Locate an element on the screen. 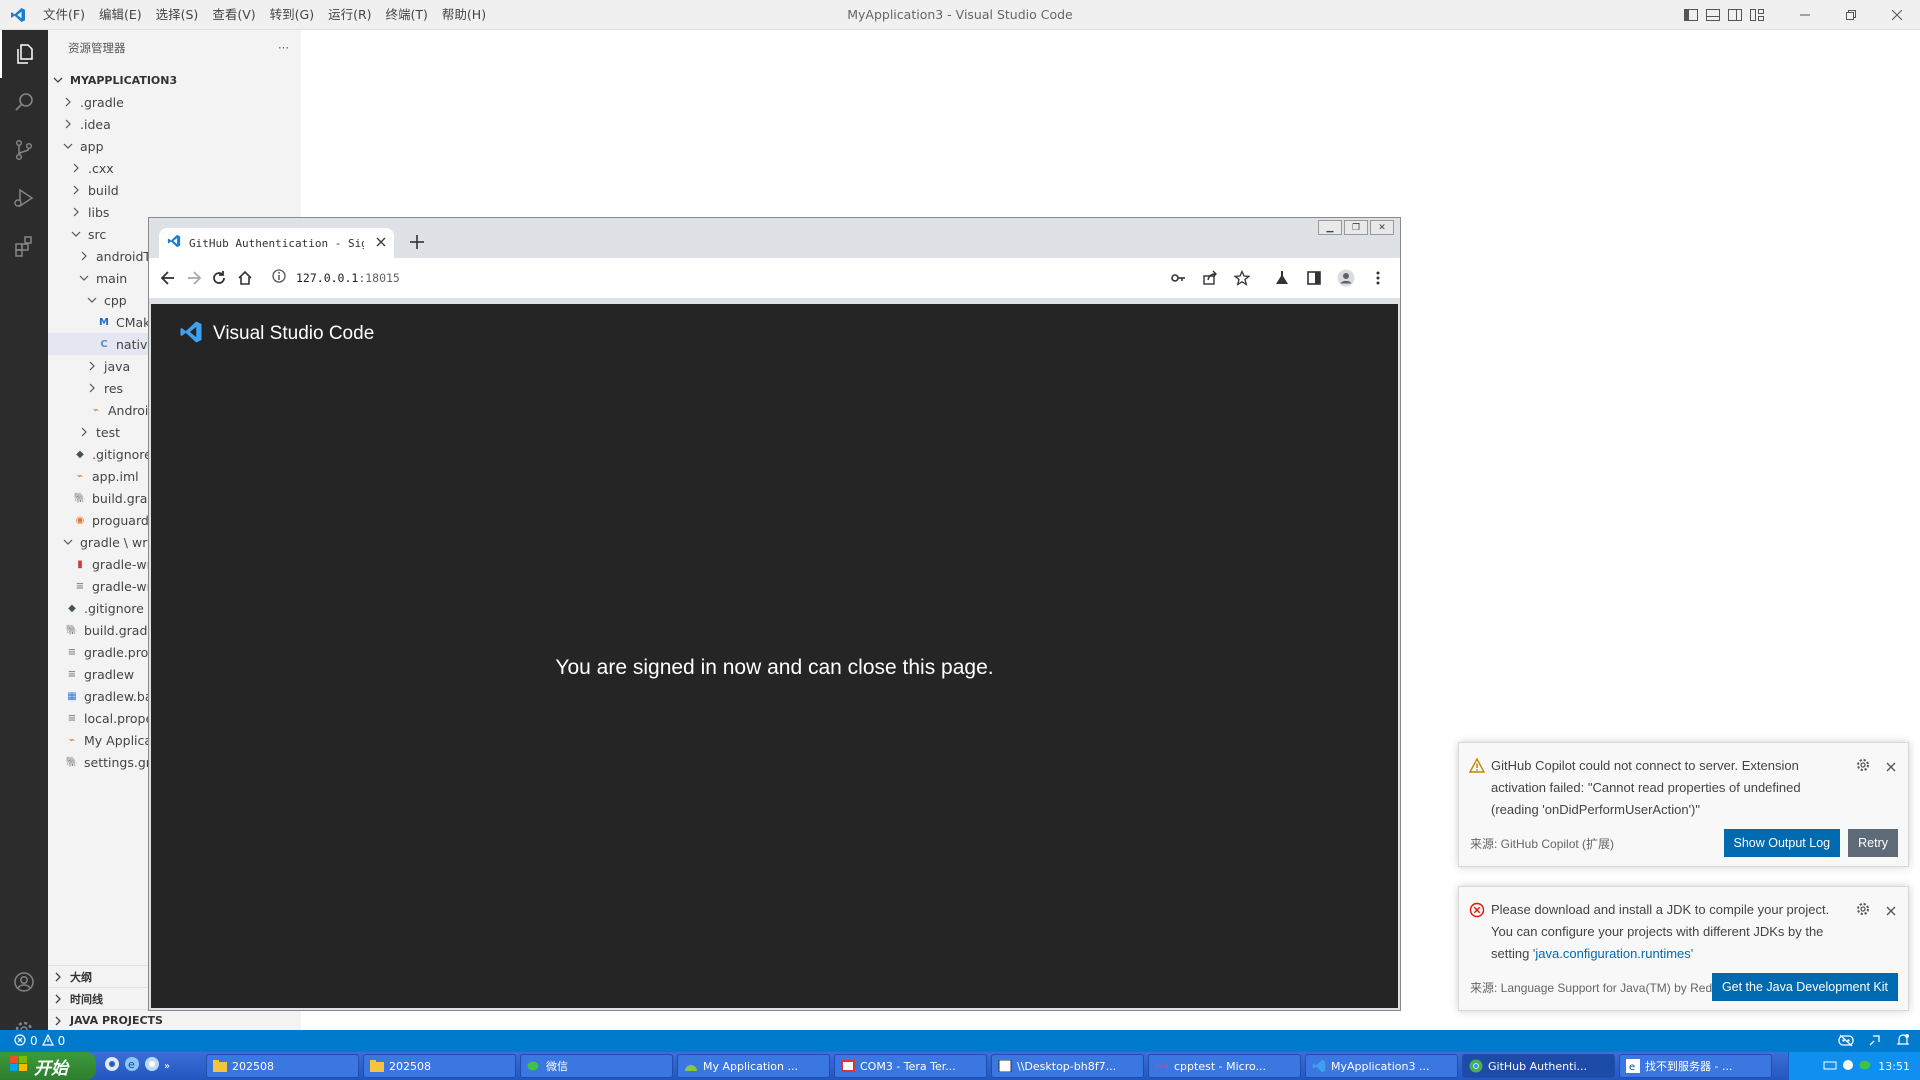  tray-network-icon is located at coordinates (1830, 1066).